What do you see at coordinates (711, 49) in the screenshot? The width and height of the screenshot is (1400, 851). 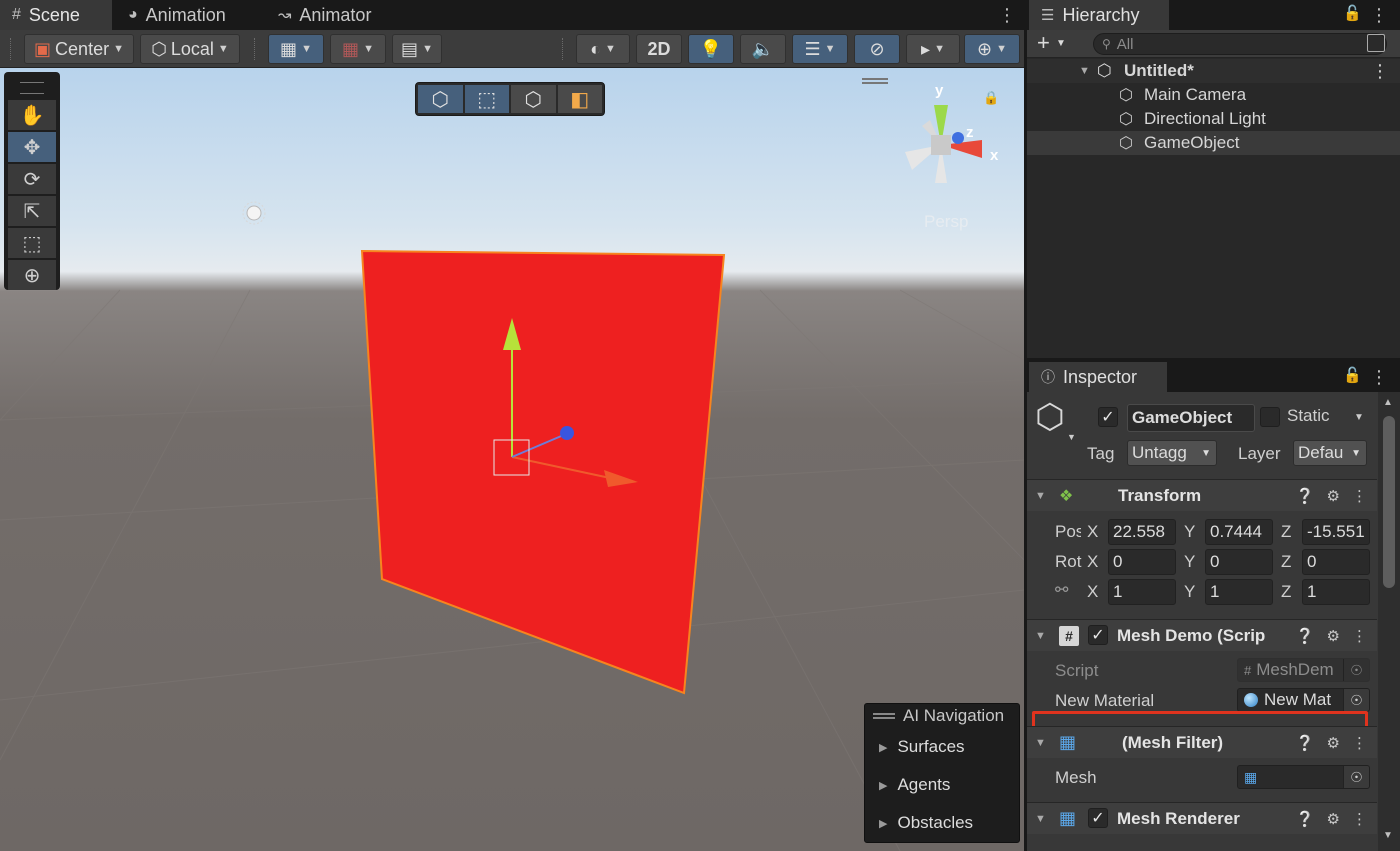 I see `lighting-toggle: 💡` at bounding box center [711, 49].